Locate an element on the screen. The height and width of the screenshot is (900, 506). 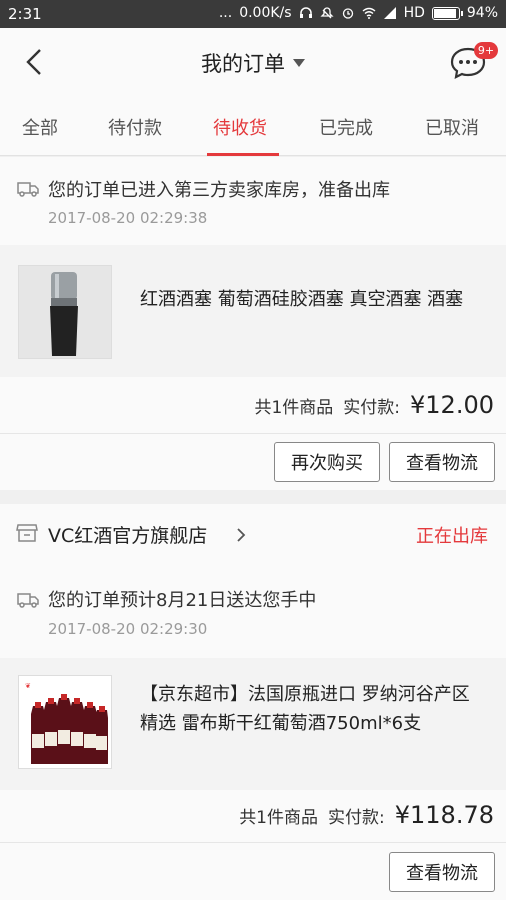
mute-icon is located at coordinates (326, 13).